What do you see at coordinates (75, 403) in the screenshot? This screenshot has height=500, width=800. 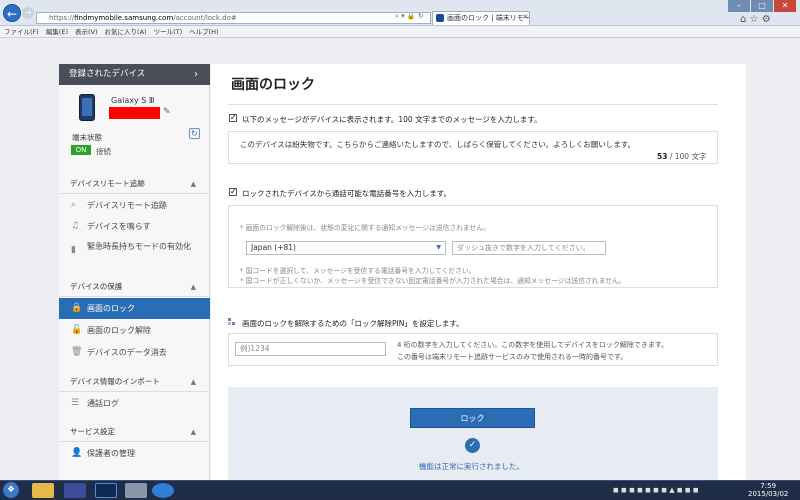 I see `list-icon: ☰` at bounding box center [75, 403].